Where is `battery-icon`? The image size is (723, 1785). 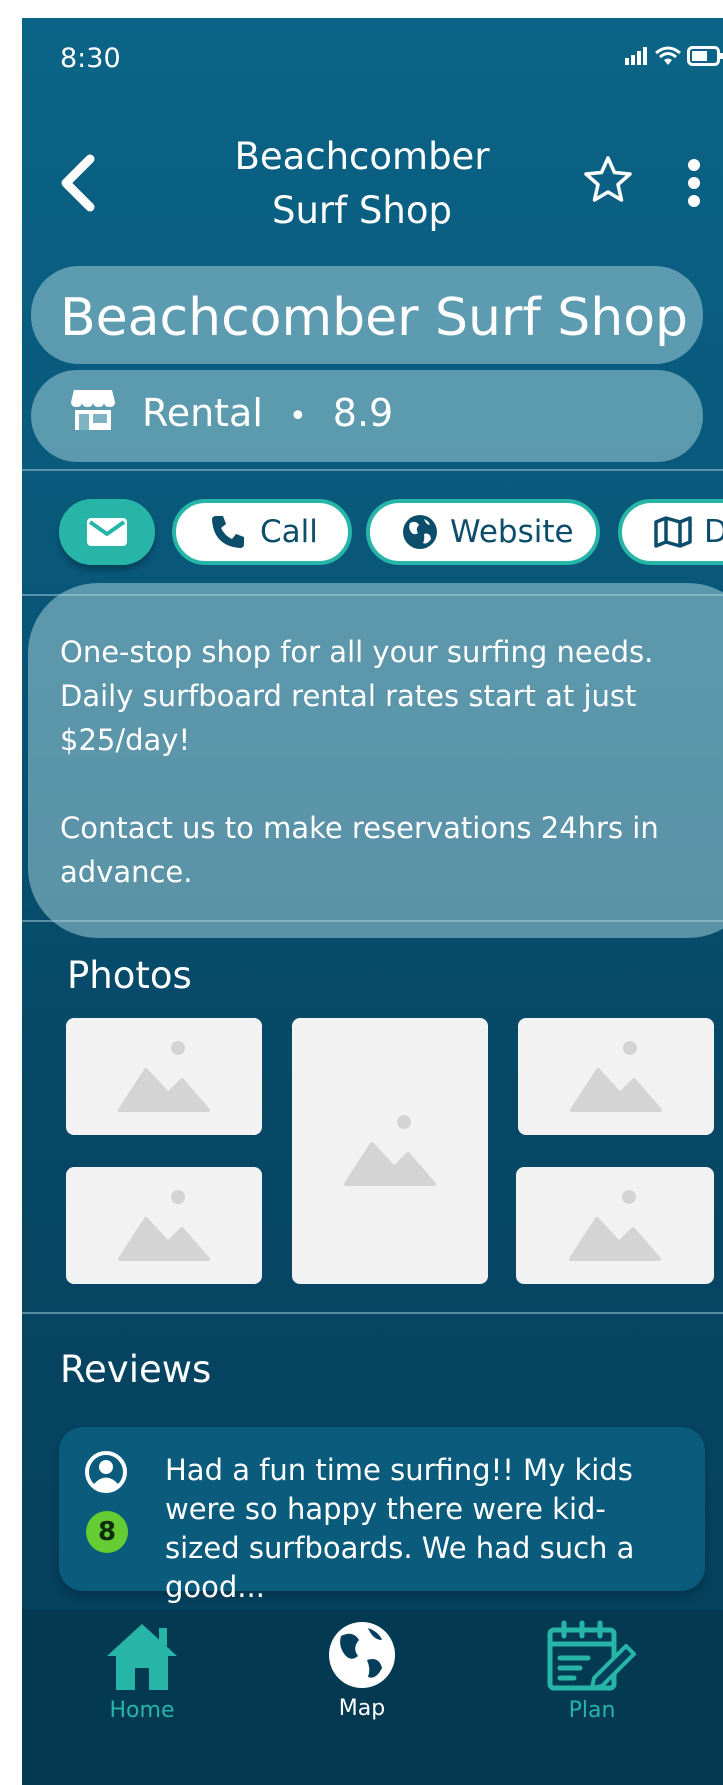
battery-icon is located at coordinates (705, 56).